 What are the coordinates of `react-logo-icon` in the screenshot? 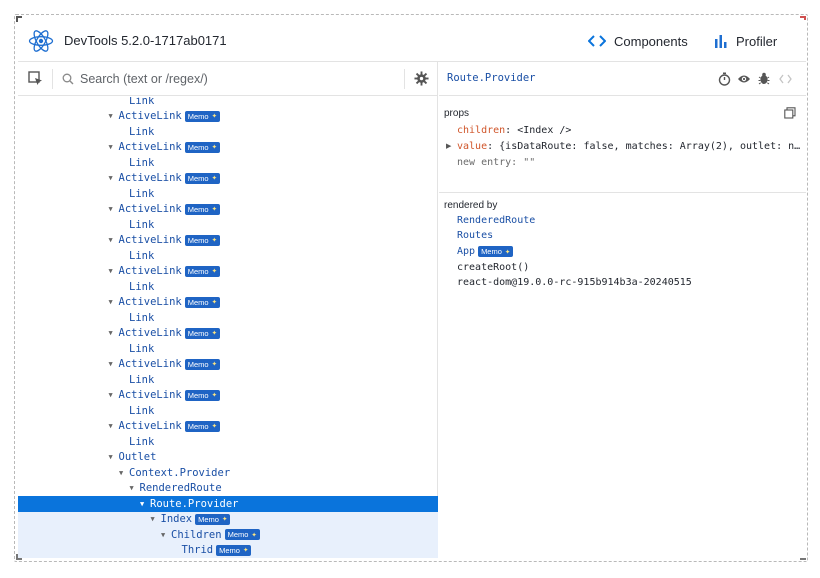 It's located at (41, 41).